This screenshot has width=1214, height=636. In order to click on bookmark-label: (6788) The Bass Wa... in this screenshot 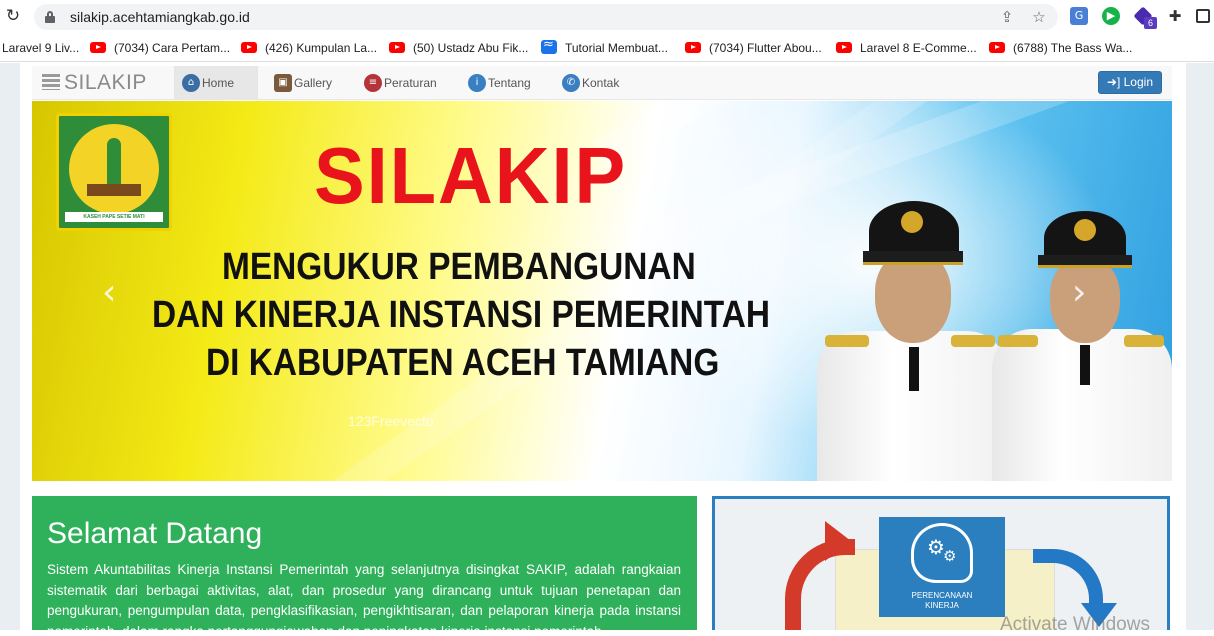, I will do `click(1073, 48)`.